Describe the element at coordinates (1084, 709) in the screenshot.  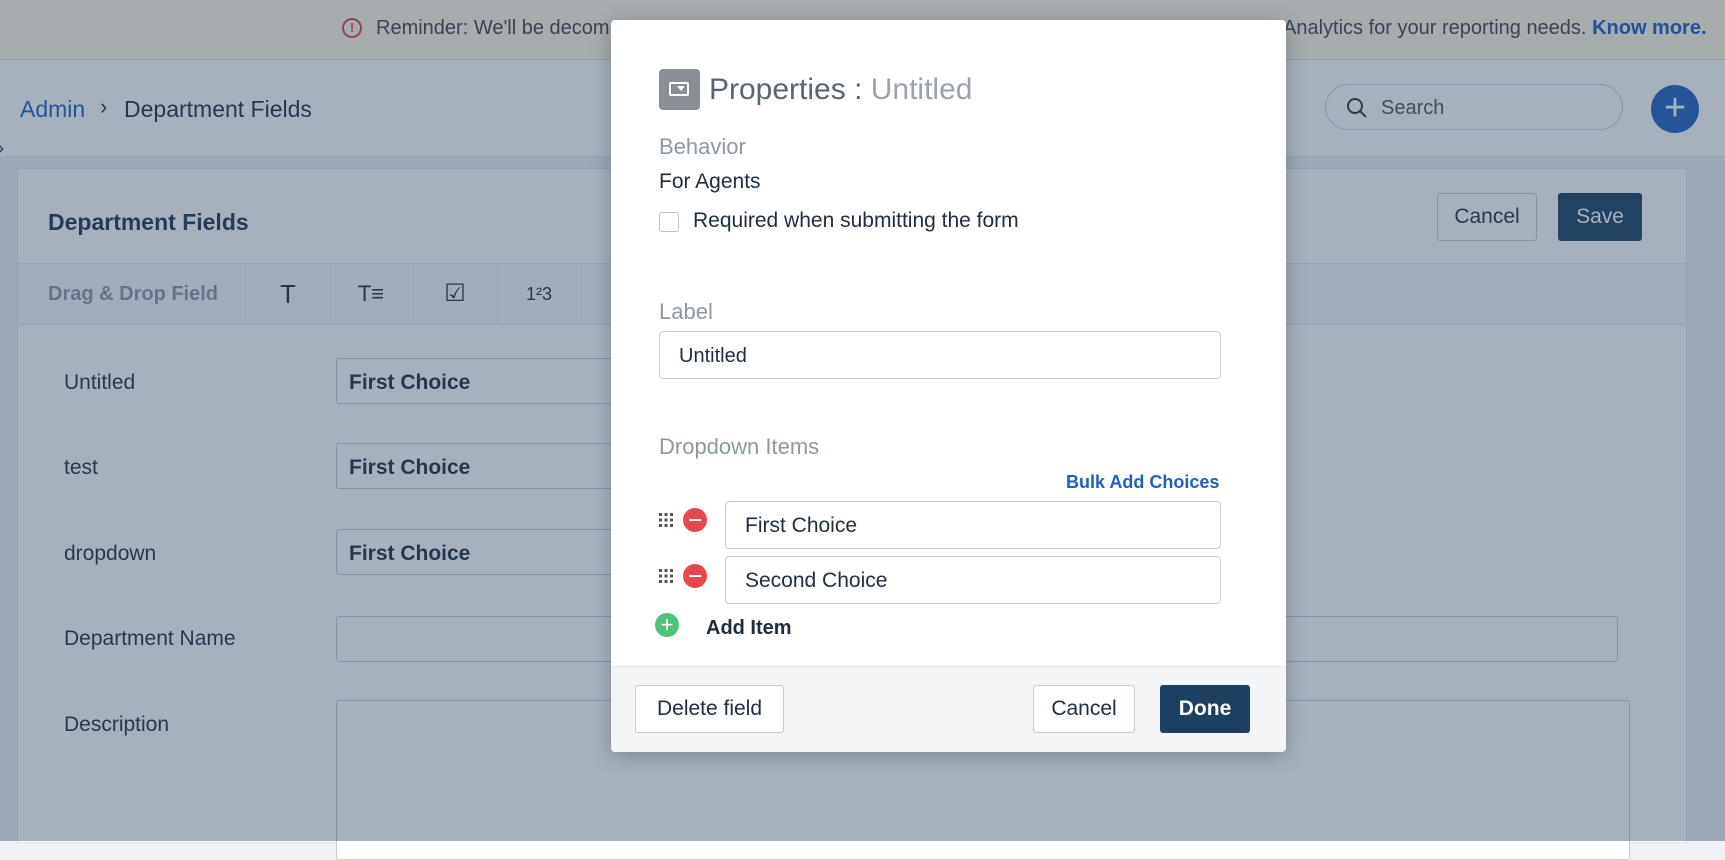
I see `modal-cancel-button: Cancel` at that location.